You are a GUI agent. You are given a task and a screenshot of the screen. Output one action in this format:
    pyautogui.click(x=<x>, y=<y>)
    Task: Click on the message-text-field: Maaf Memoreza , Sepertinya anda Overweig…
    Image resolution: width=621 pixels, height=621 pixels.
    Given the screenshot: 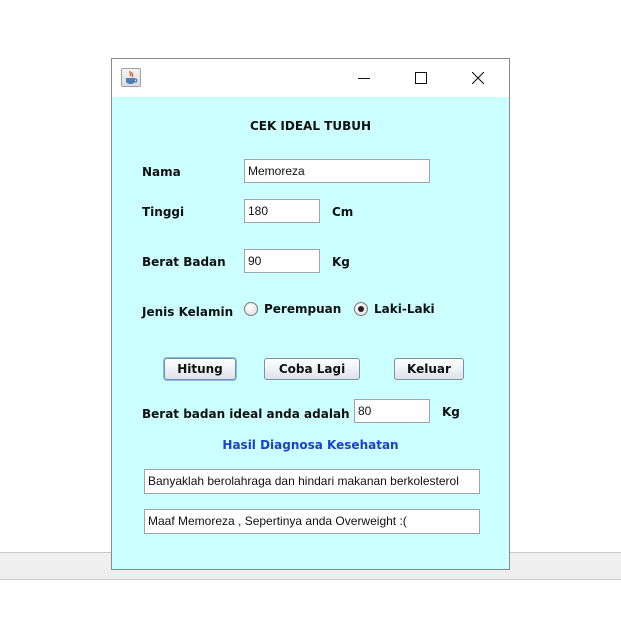 What is the action you would take?
    pyautogui.click(x=312, y=521)
    